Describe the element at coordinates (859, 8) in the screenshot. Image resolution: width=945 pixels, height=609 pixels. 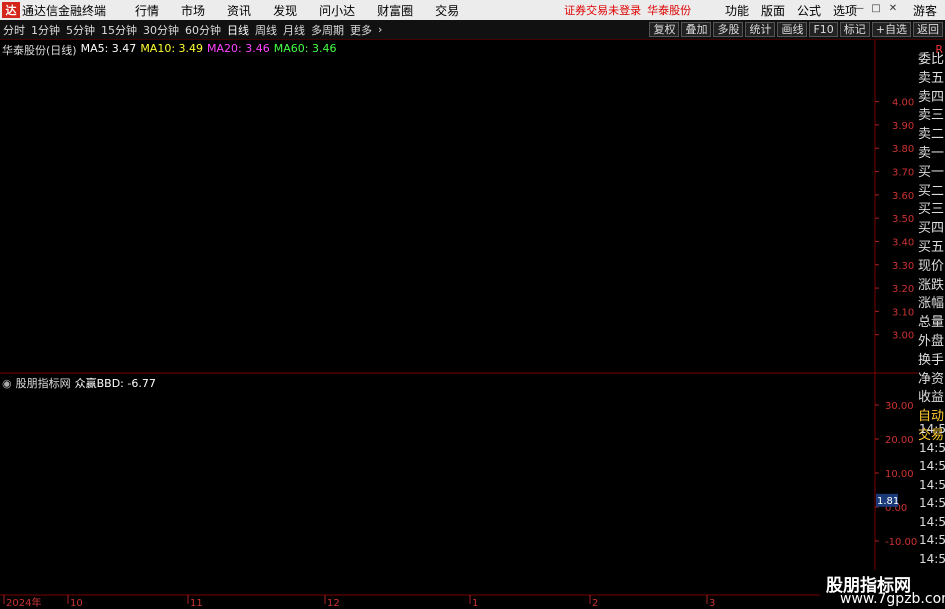
I see `minimize-icon: —` at that location.